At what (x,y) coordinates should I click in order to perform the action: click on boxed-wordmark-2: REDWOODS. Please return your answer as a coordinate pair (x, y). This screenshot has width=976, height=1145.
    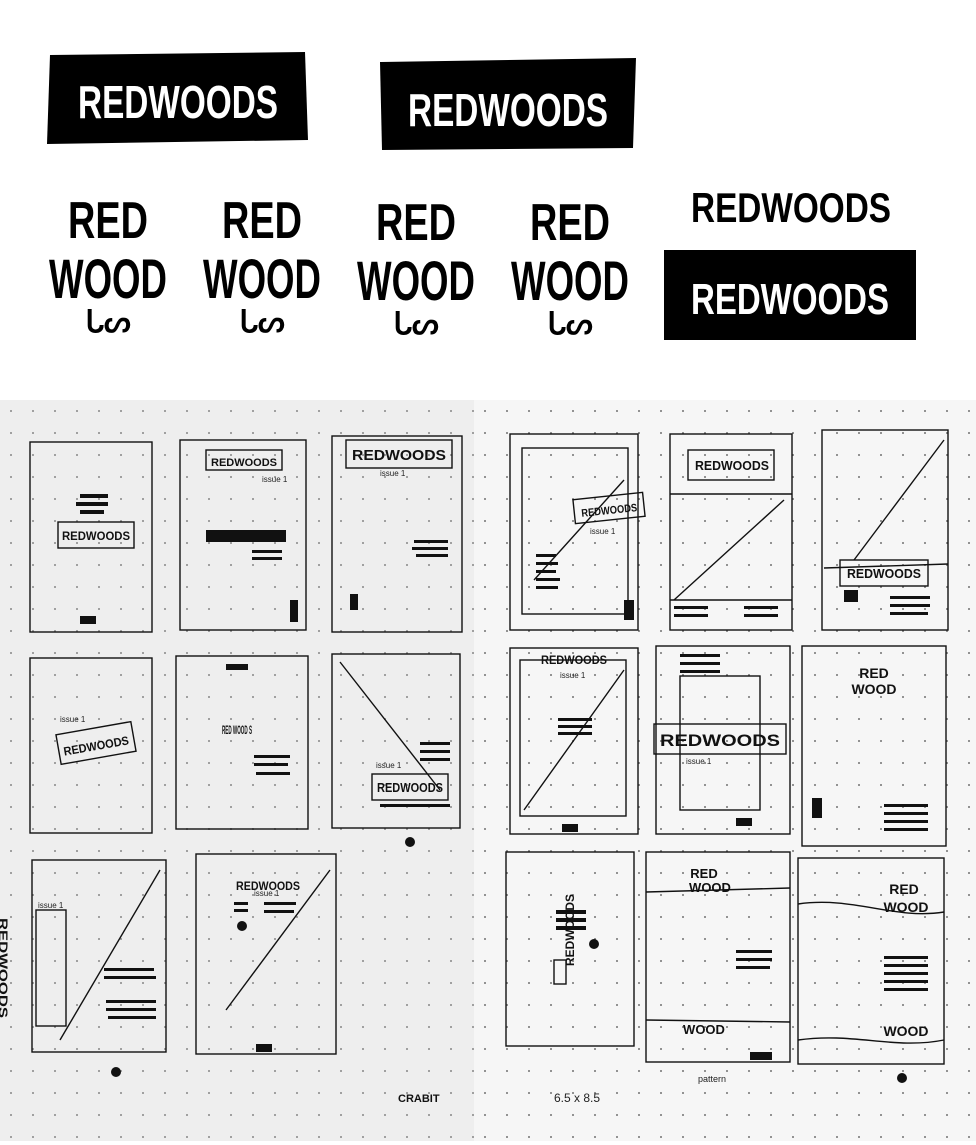
    Looking at the image, I should click on (508, 104).